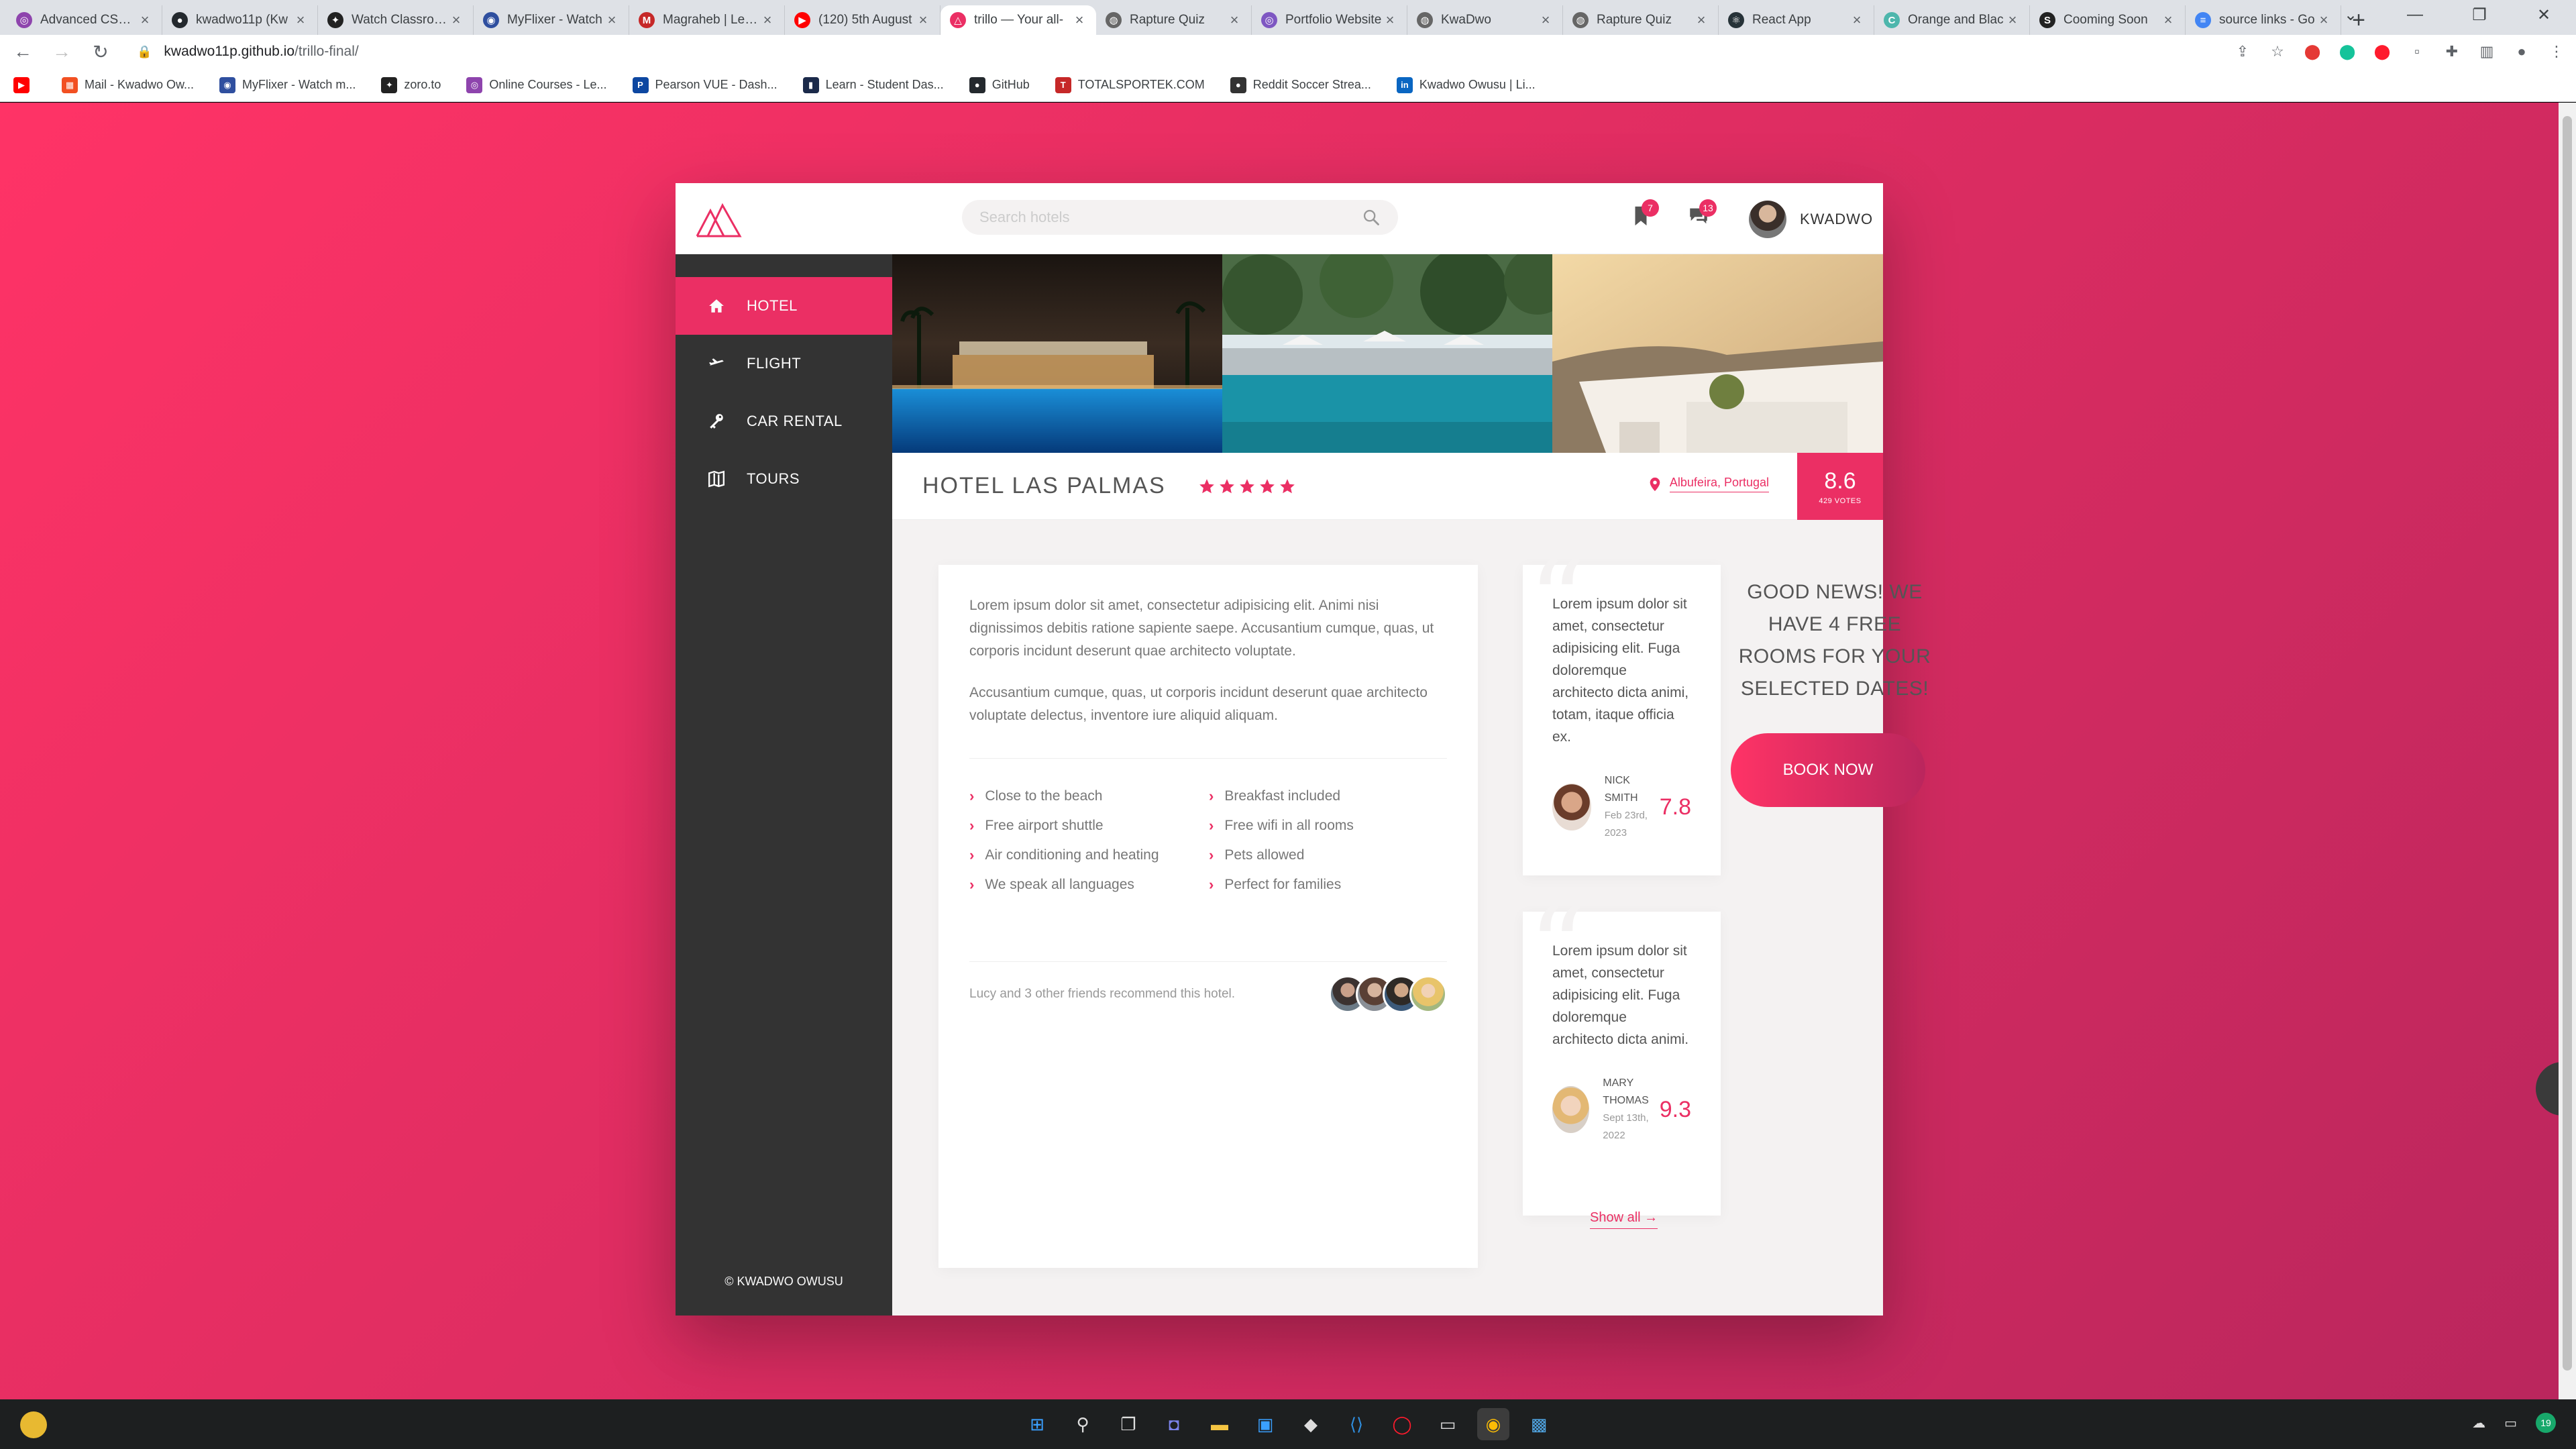 Image resolution: width=2576 pixels, height=1449 pixels. I want to click on sidebar-item-tours: Tours, so click(784, 479).